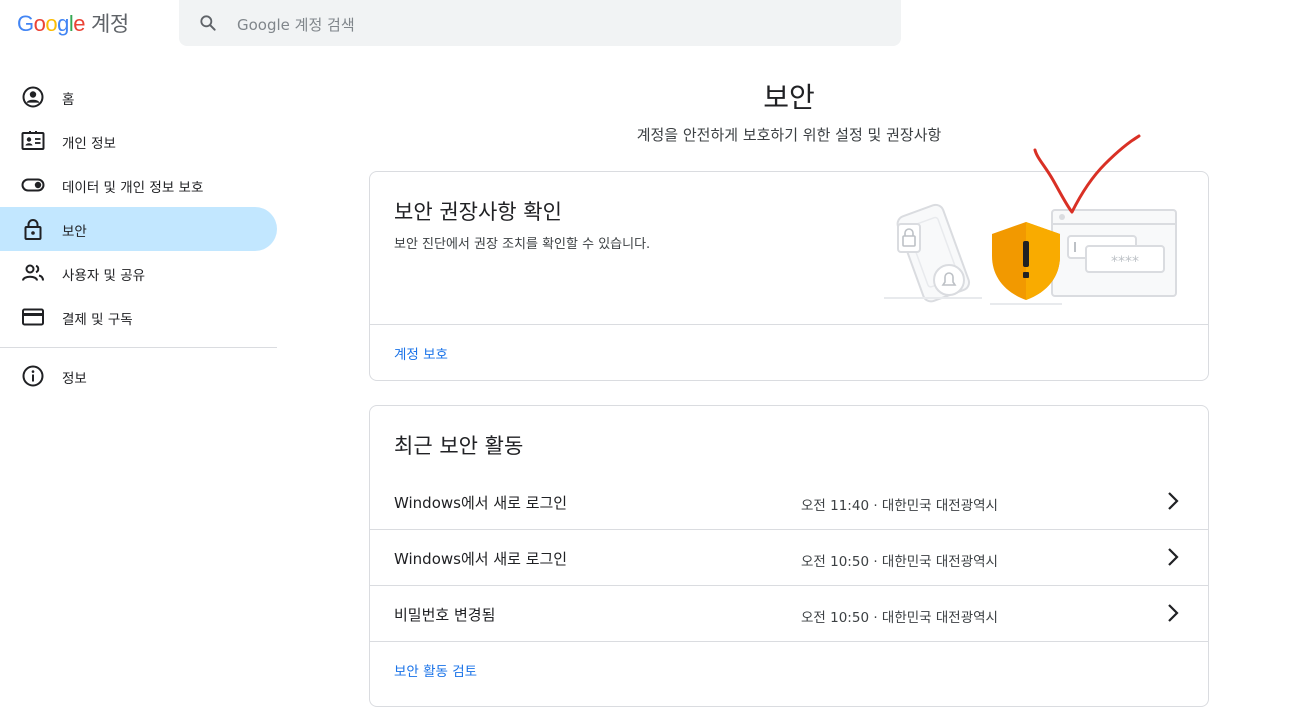 The image size is (1300, 707). What do you see at coordinates (110, 24) in the screenshot?
I see `product-name: 계정` at bounding box center [110, 24].